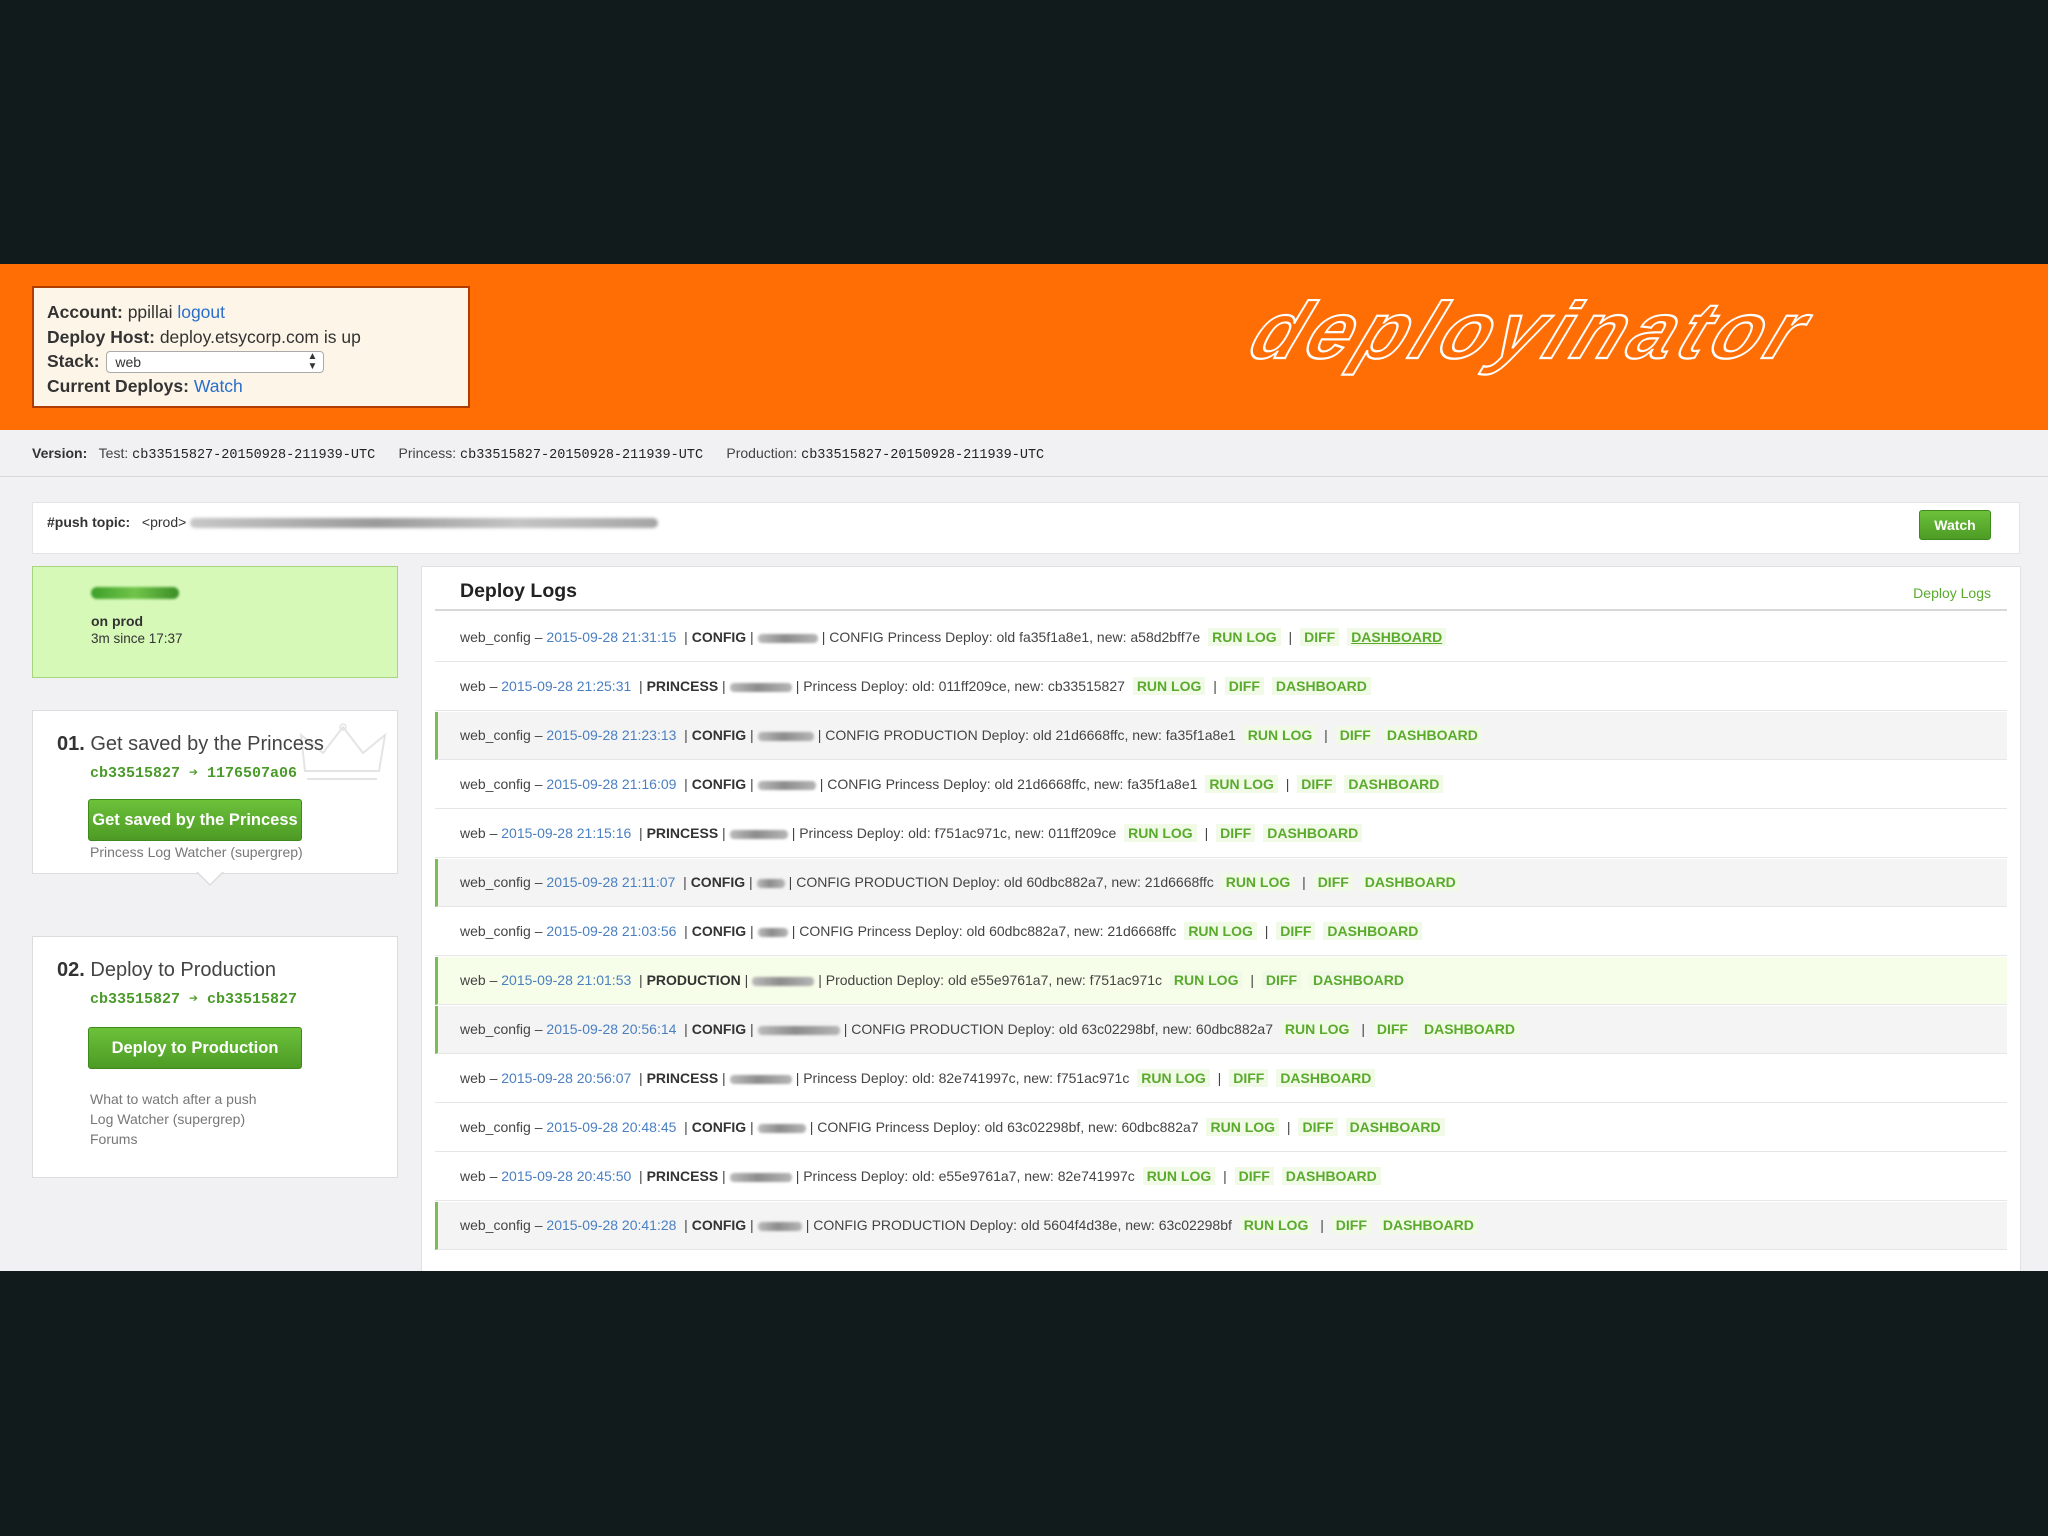 Image resolution: width=2048 pixels, height=1536 pixels. I want to click on log-env: PRINCESS, so click(682, 686).